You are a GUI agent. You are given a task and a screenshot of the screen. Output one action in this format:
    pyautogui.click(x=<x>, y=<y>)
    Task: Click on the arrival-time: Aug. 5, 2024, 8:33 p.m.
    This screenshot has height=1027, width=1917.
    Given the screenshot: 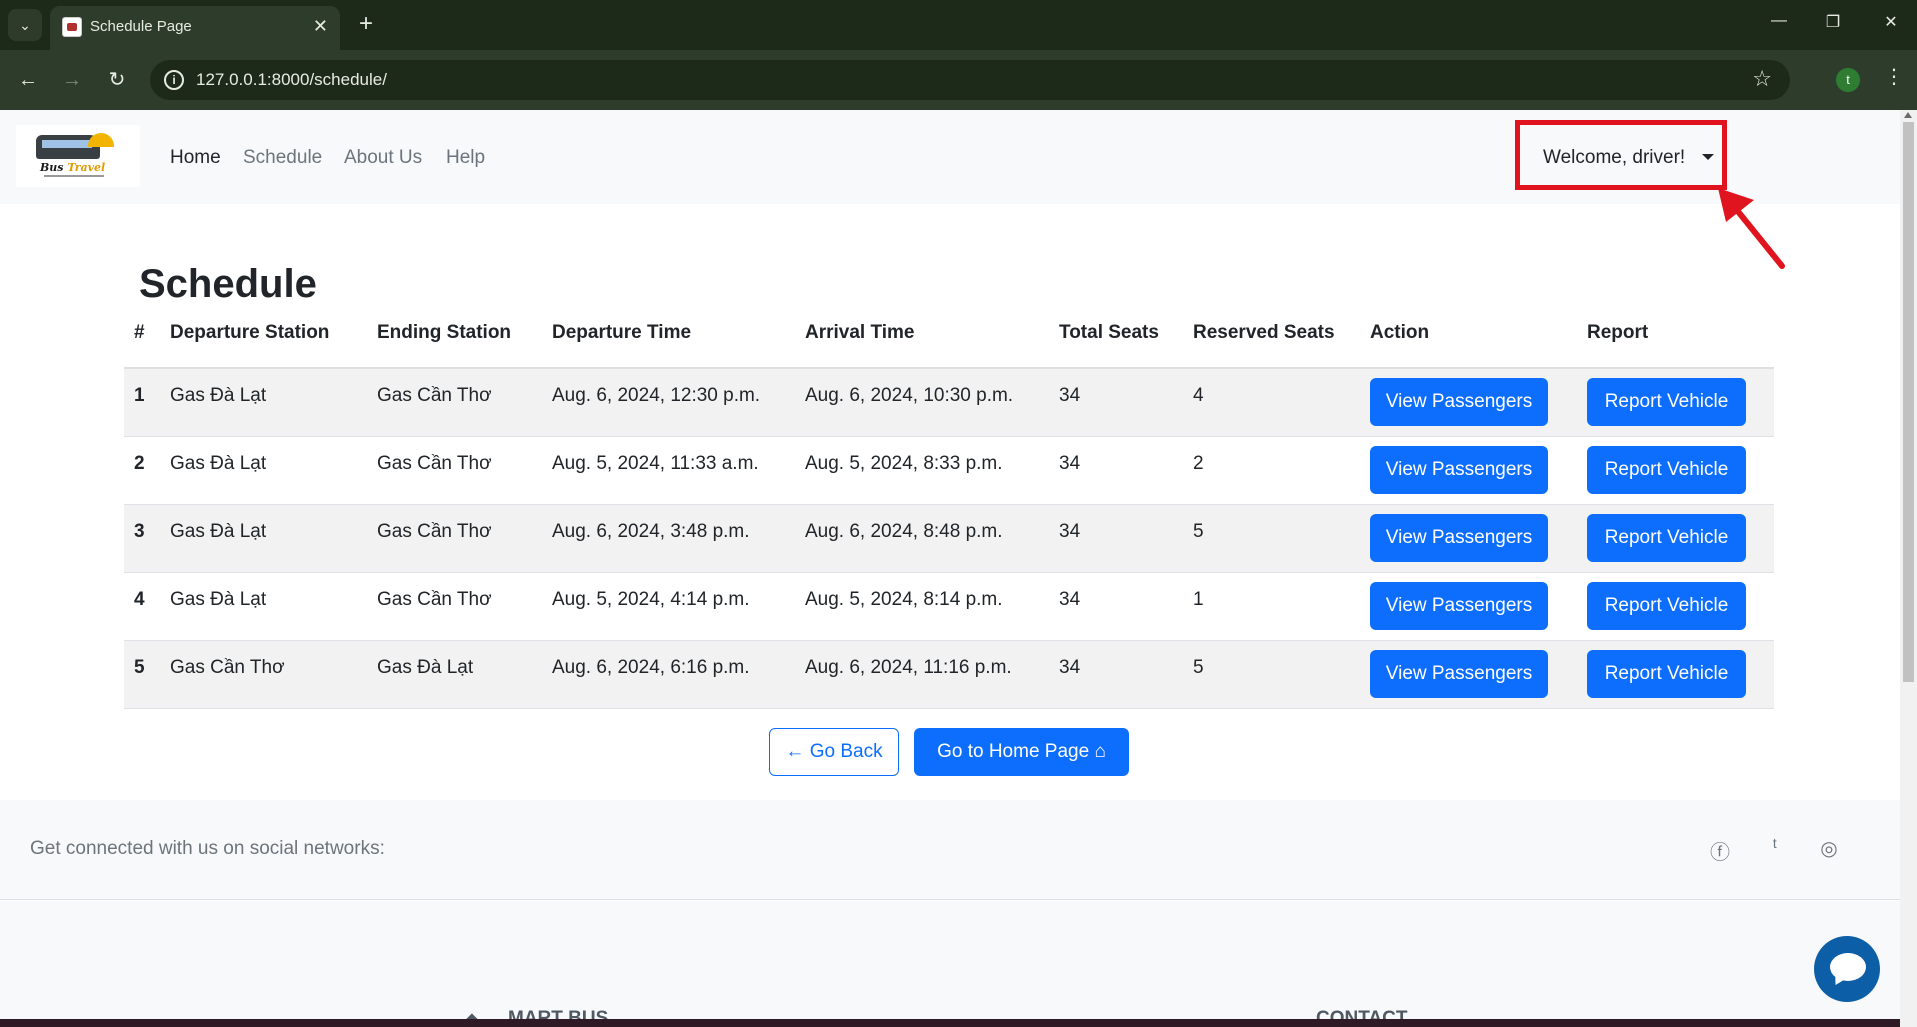 What is the action you would take?
    pyautogui.click(x=904, y=463)
    